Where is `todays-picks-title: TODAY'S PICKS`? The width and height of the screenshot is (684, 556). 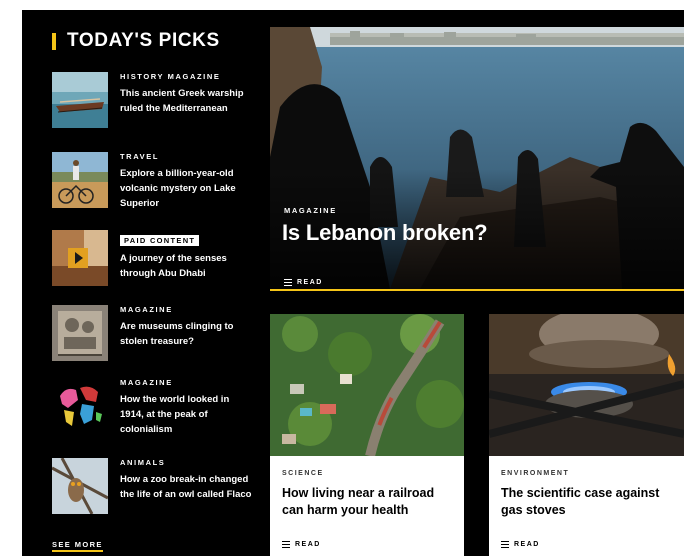
todays-picks-title: TODAY'S PICKS is located at coordinates (143, 40).